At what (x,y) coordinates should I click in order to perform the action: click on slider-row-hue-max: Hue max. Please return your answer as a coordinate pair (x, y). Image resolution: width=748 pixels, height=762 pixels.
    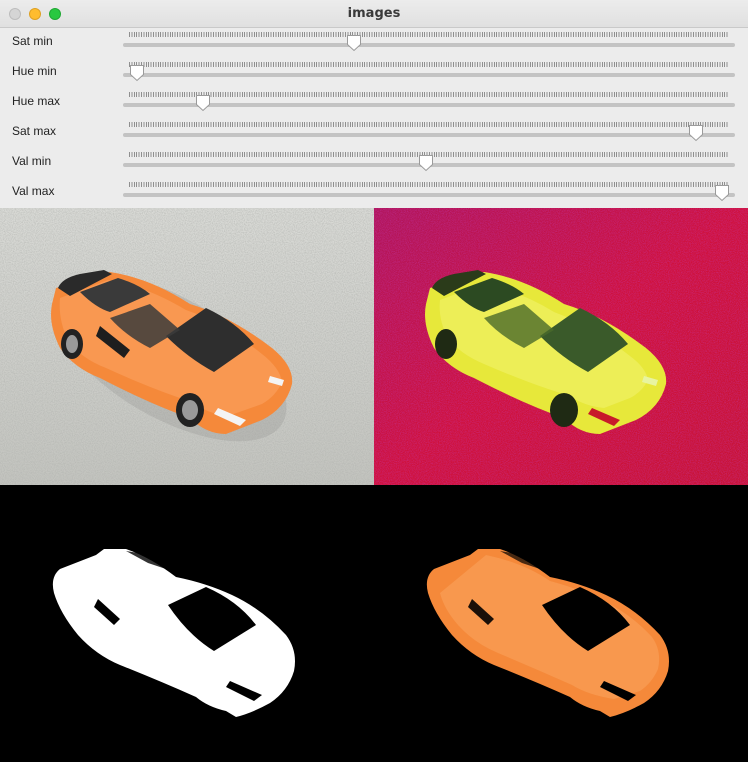
    Looking at the image, I should click on (374, 103).